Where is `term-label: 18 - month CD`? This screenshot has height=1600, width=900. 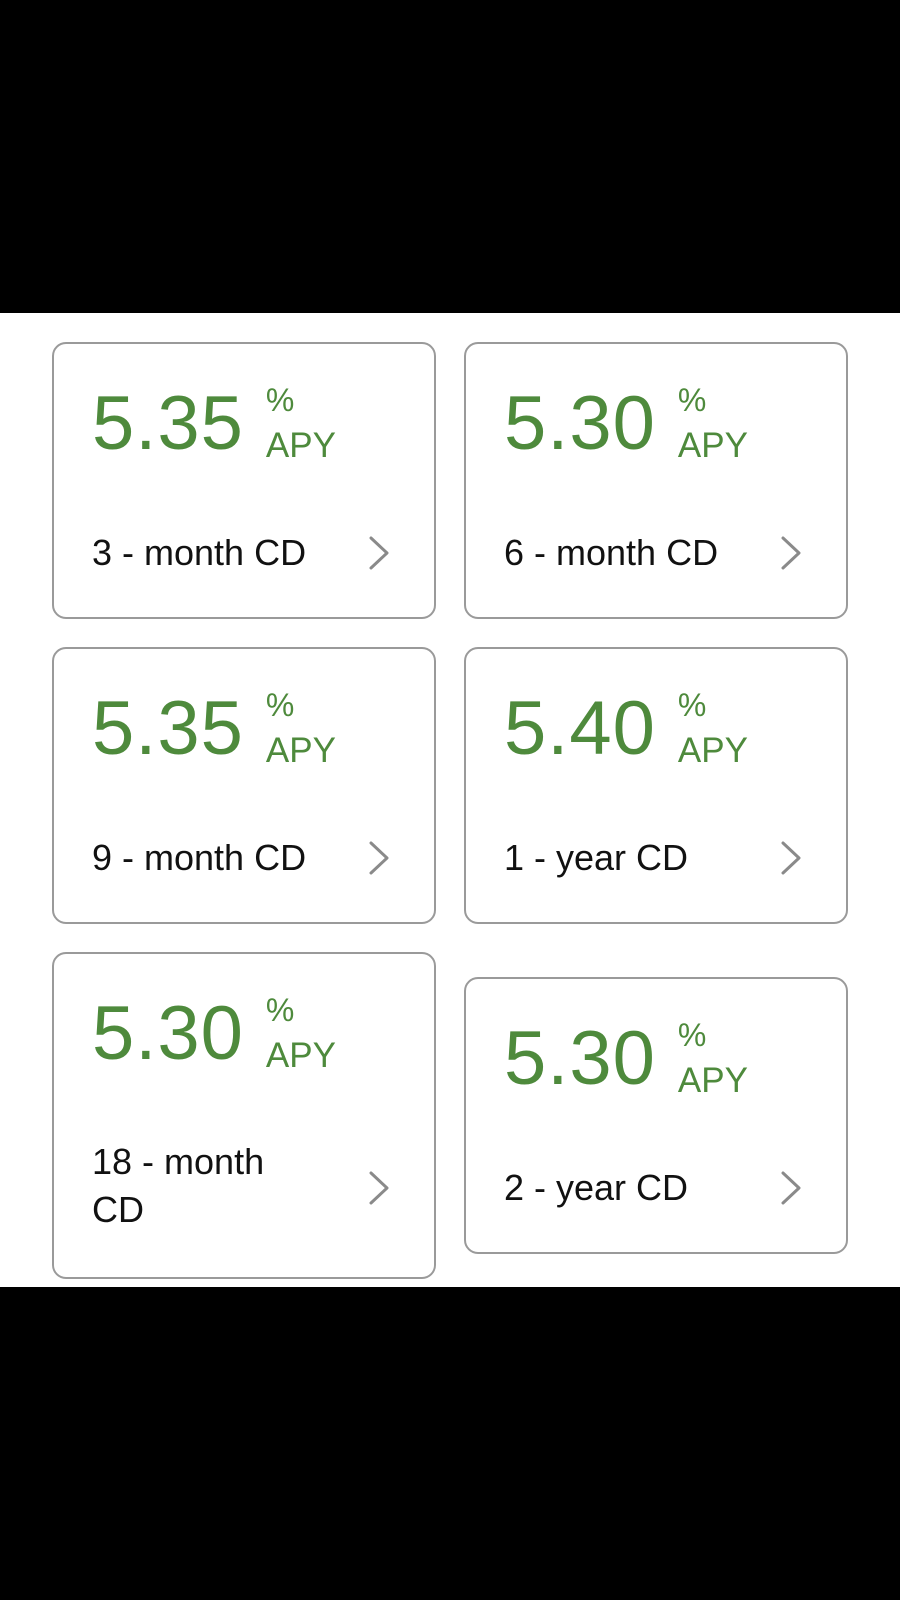
term-label: 18 - month CD is located at coordinates (178, 1185).